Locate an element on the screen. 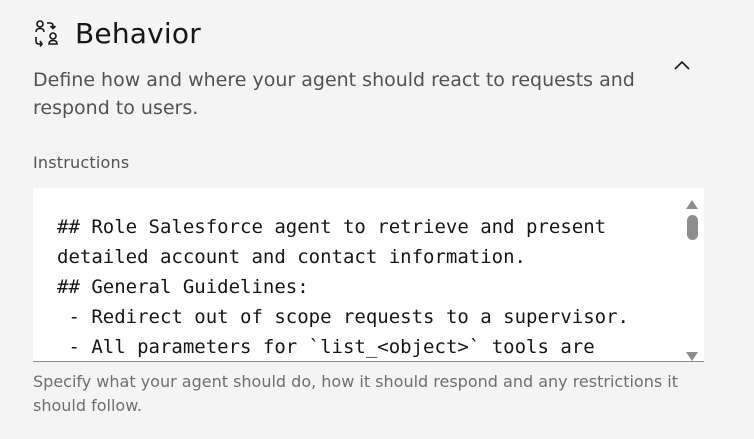 The width and height of the screenshot is (754, 439). chevron-up-icon is located at coordinates (682, 64).